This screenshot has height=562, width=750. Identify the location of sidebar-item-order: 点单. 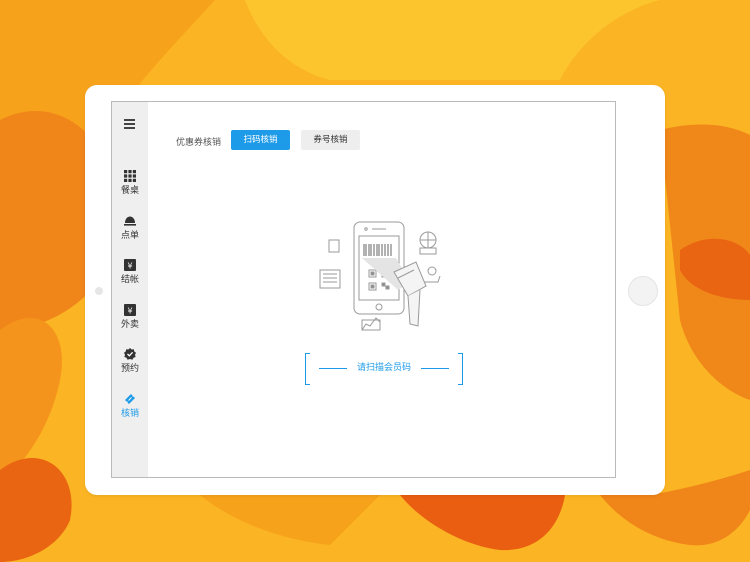
(130, 235).